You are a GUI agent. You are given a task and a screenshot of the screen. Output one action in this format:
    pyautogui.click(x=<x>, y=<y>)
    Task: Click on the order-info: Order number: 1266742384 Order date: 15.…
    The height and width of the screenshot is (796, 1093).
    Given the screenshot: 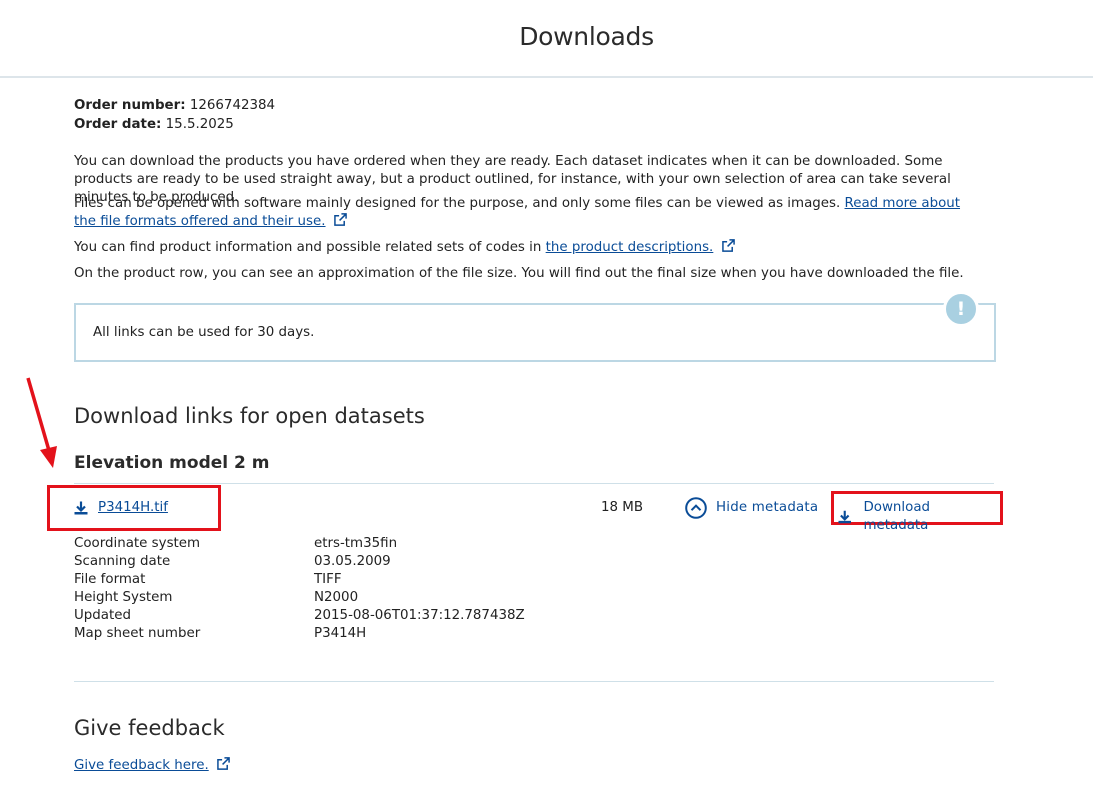 What is the action you would take?
    pyautogui.click(x=174, y=116)
    